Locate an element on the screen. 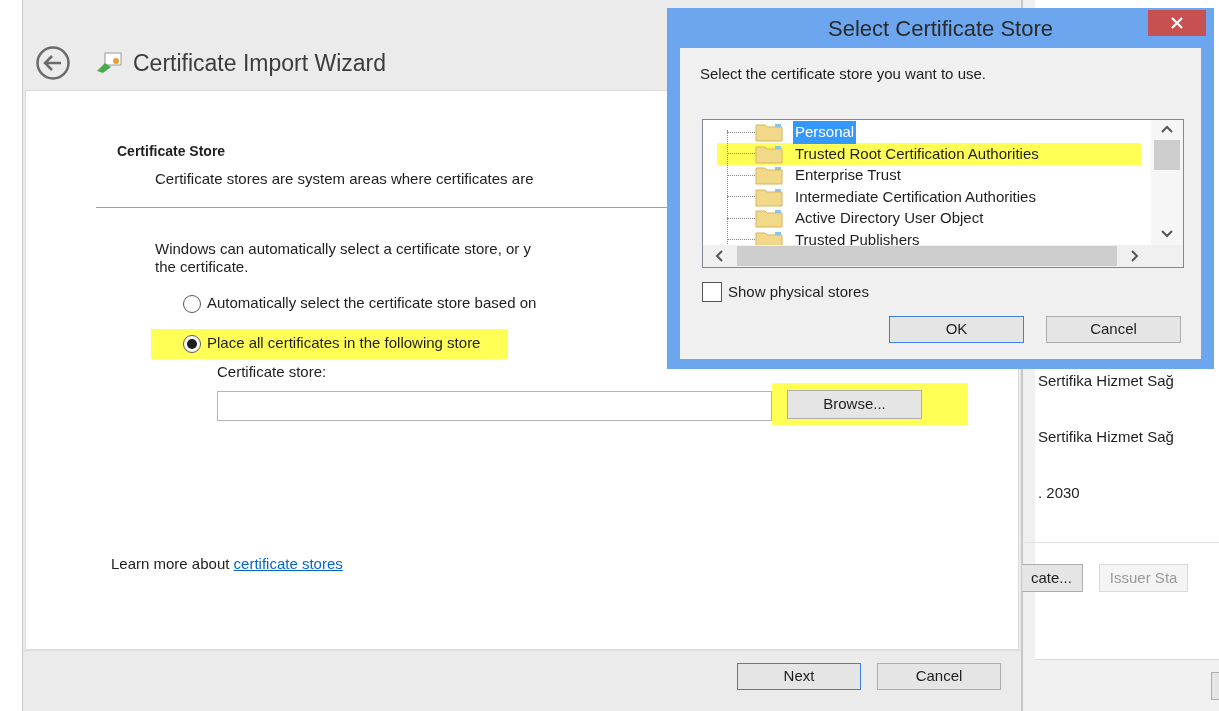 The height and width of the screenshot is (711, 1219). store-label: Active Directory User Object is located at coordinates (889, 218).